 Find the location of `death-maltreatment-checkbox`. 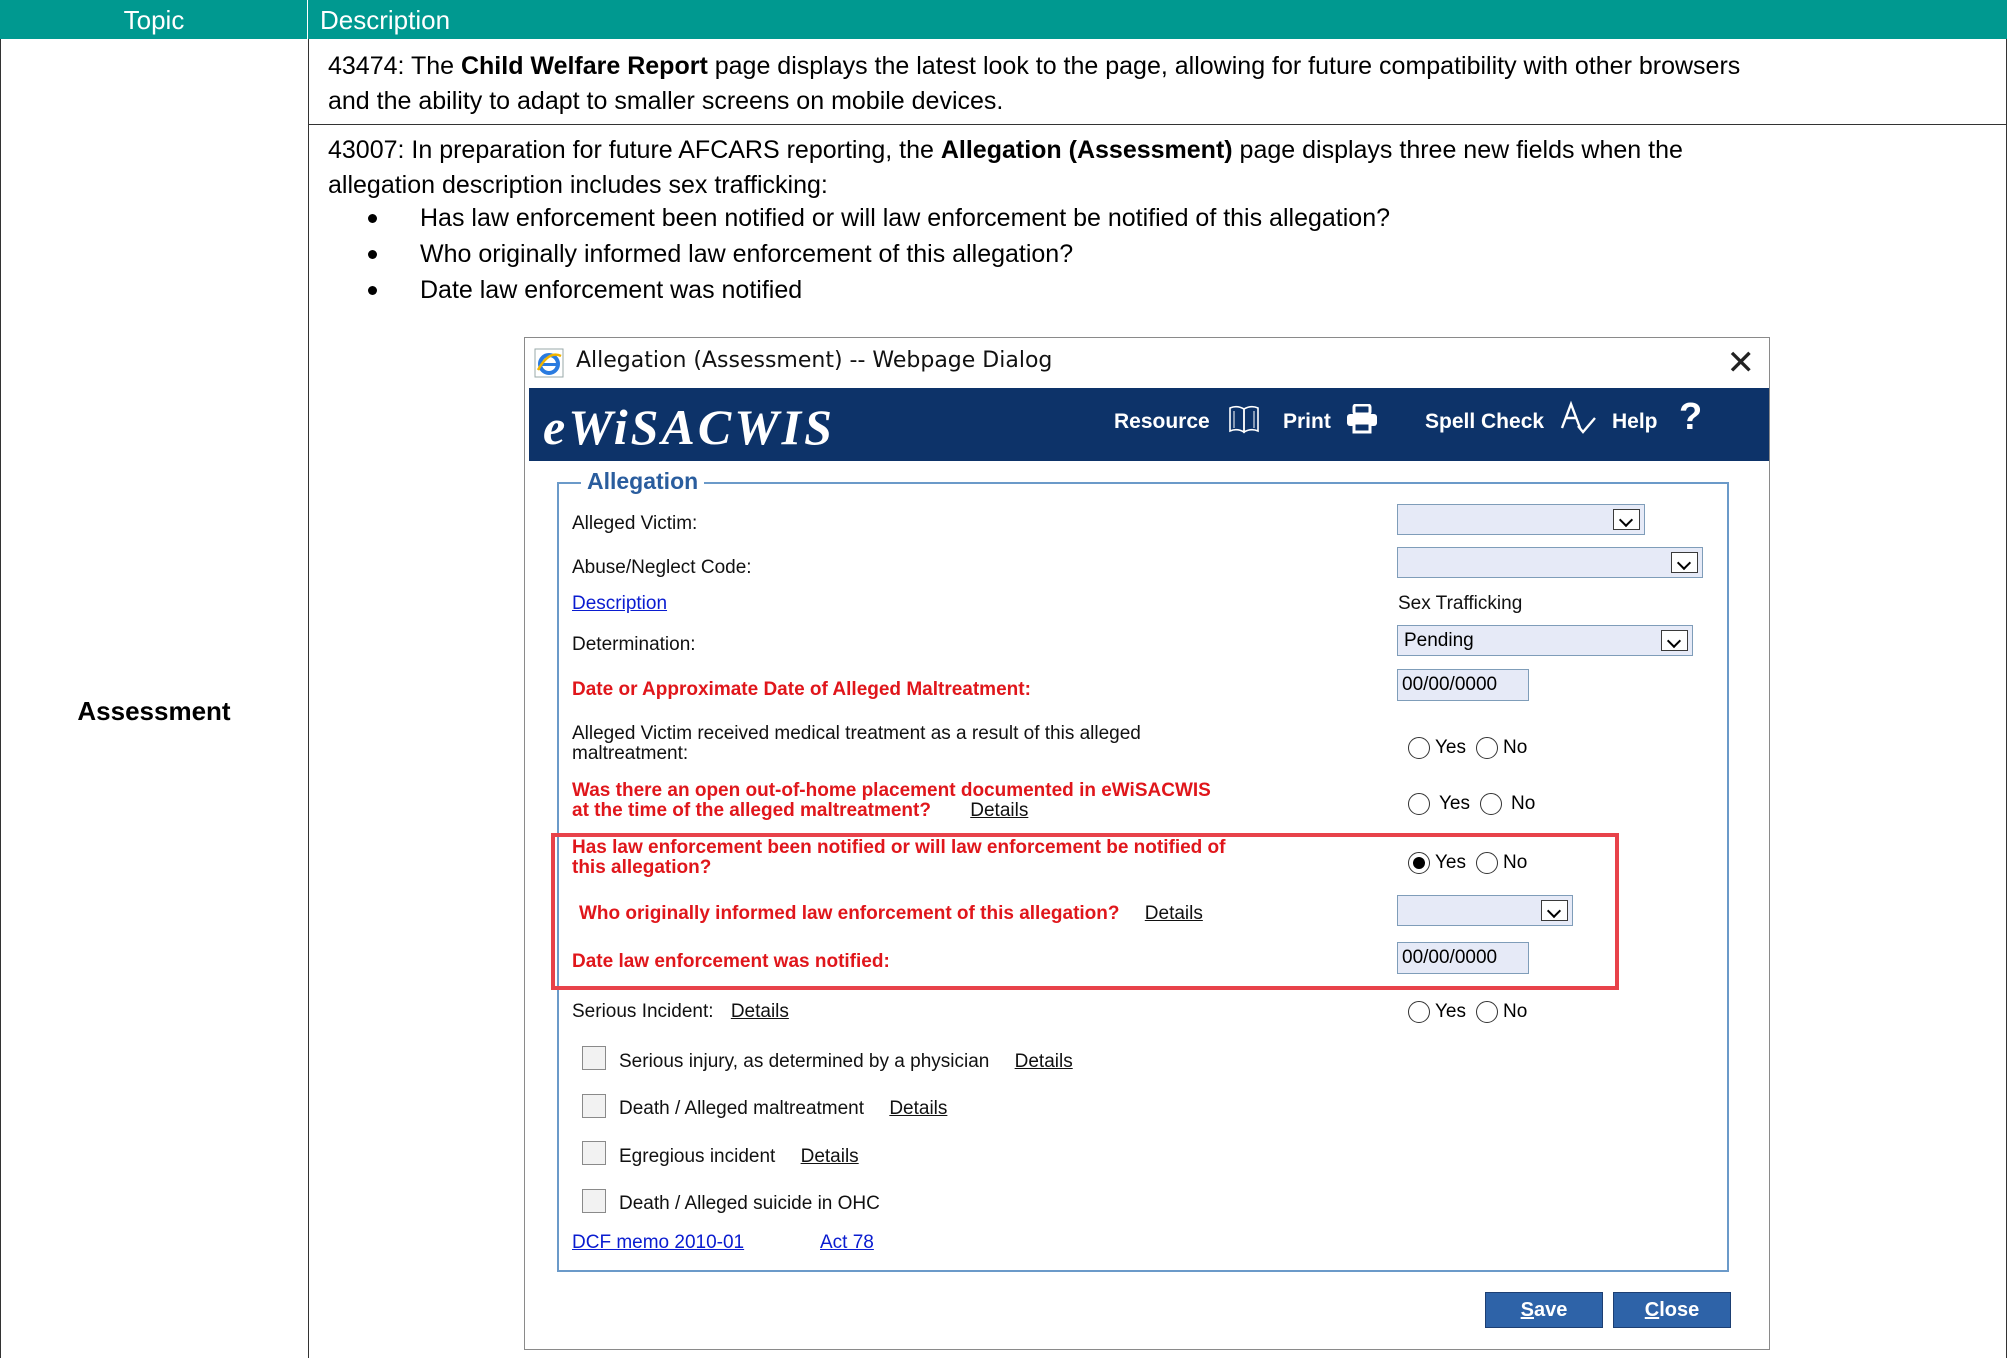

death-maltreatment-checkbox is located at coordinates (594, 1106).